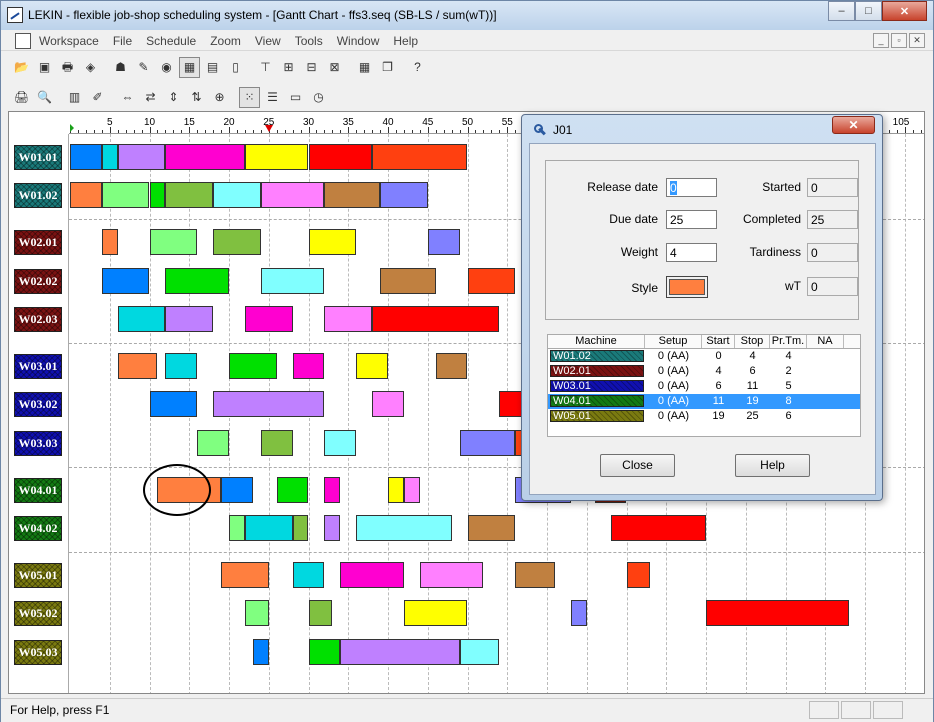 This screenshot has height=722, width=934. What do you see at coordinates (90, 67) in the screenshot?
I see `diamond-button: ◈` at bounding box center [90, 67].